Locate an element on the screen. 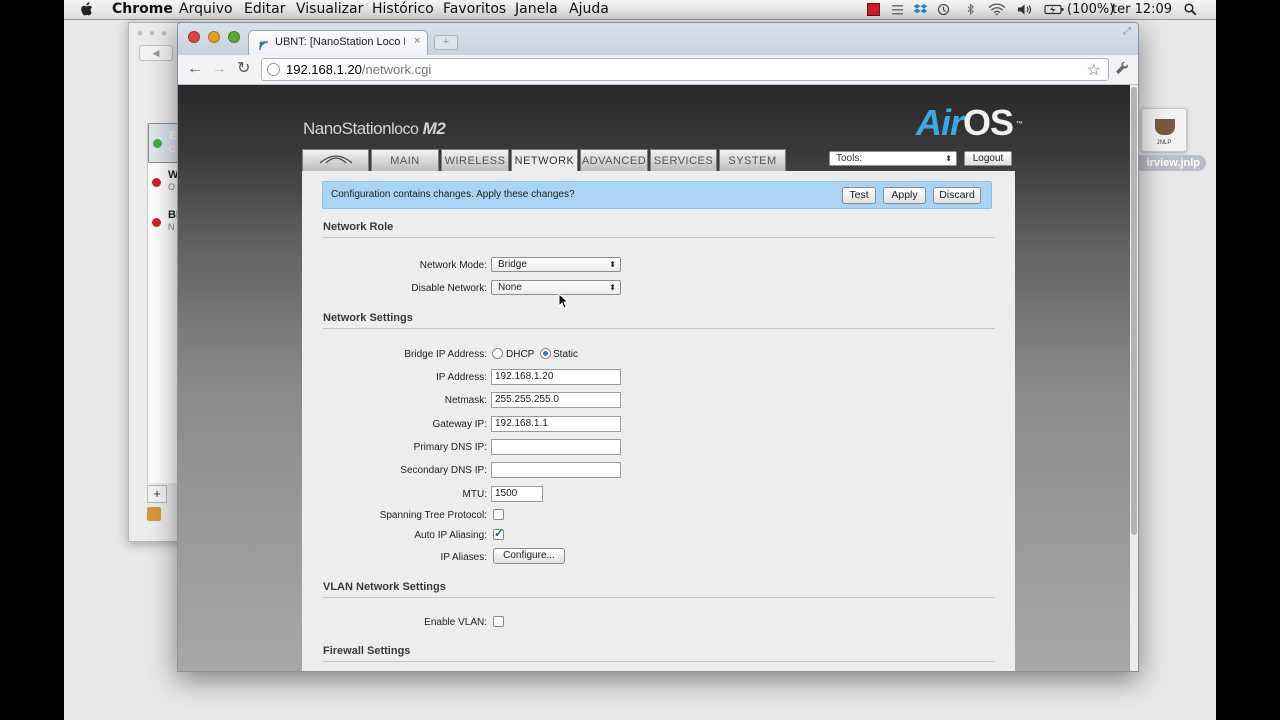 The image size is (1280, 720). secondary-dns-field is located at coordinates (556, 470).